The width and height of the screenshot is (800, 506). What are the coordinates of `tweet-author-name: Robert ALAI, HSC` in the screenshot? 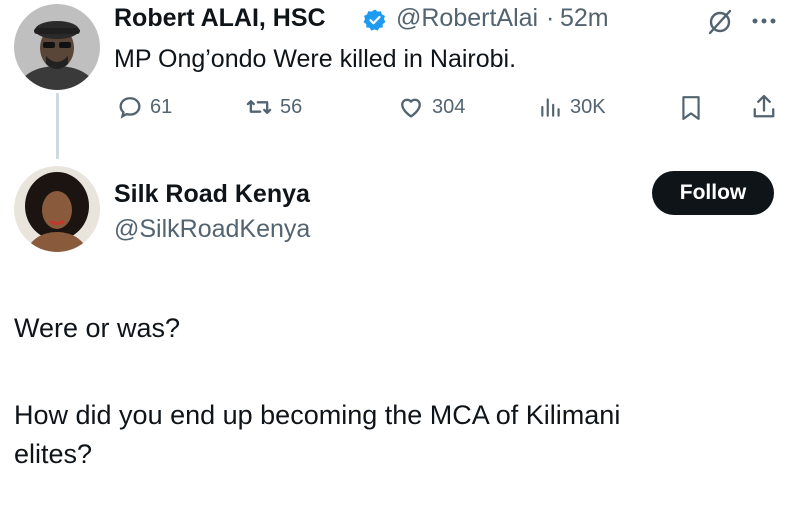 It's located at (220, 18).